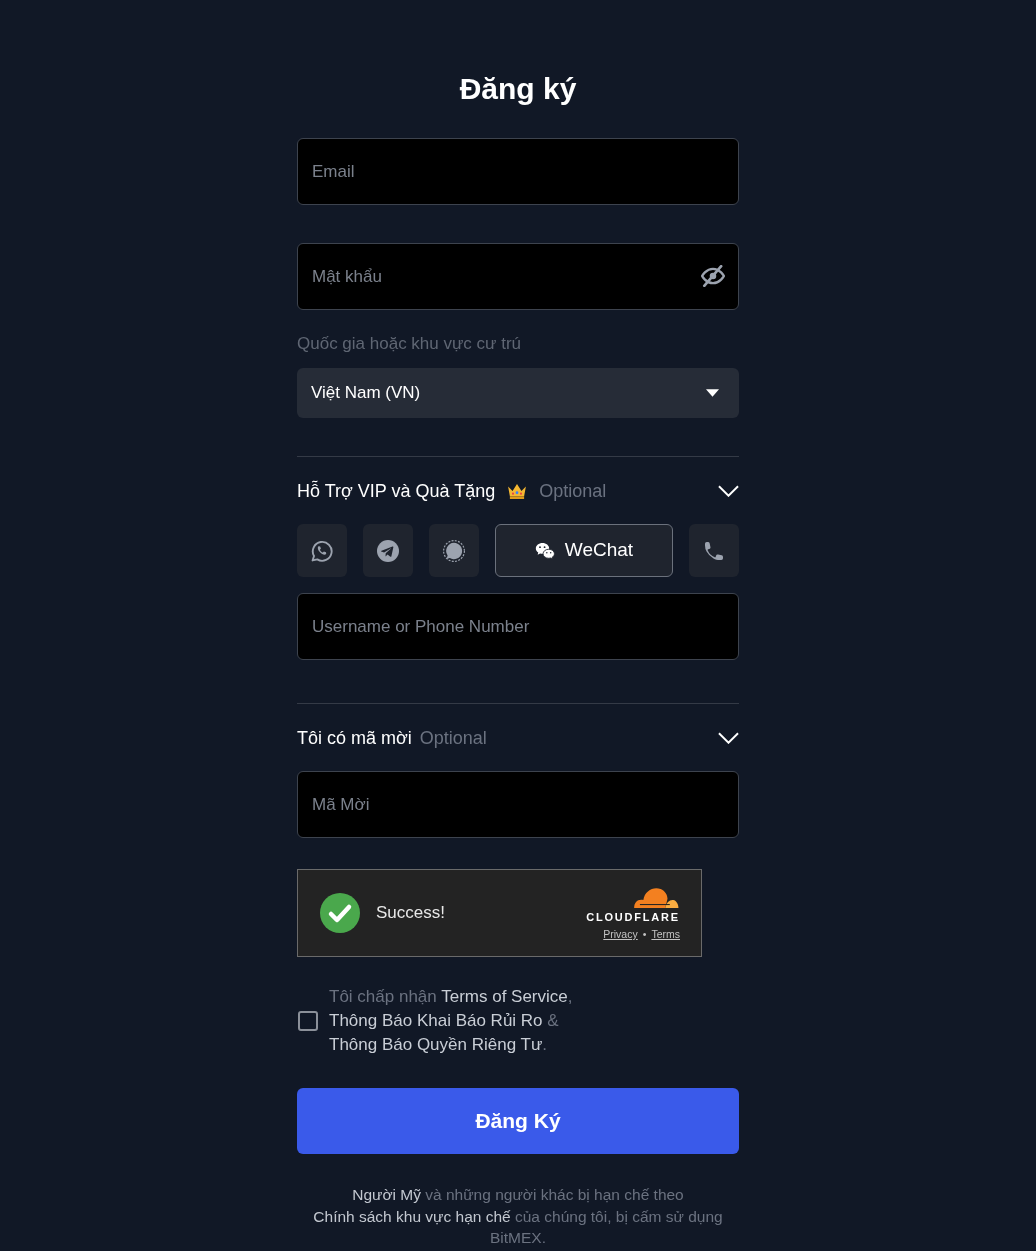 The height and width of the screenshot is (1251, 1036). I want to click on policy-link: Thông Báo Khai Báo Rủi Ro, so click(436, 1020).